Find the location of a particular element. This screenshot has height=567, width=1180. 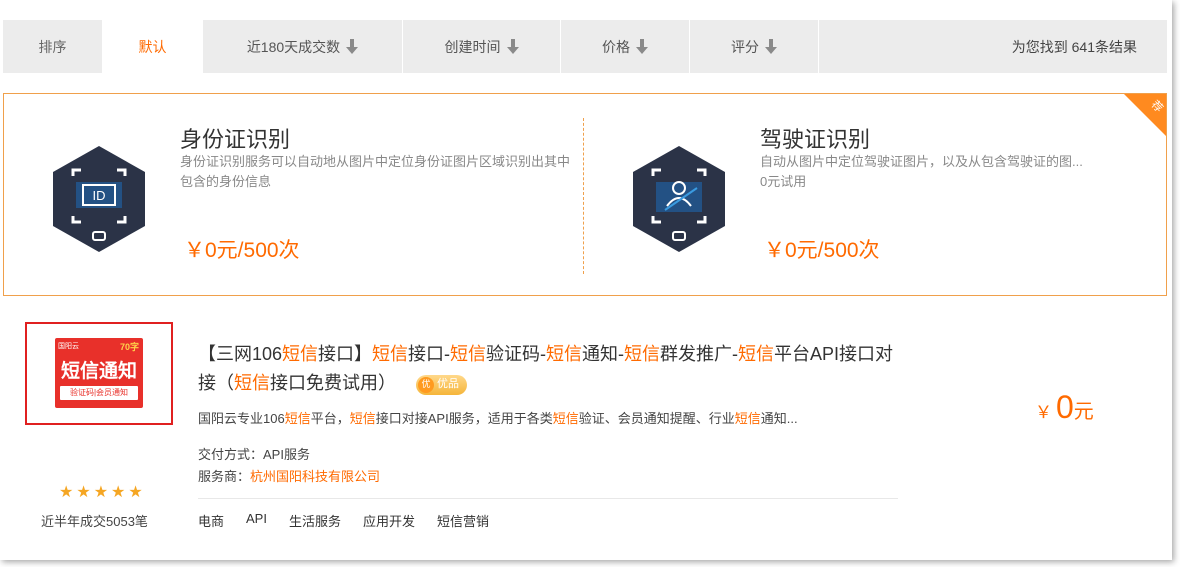

driver-license-icon is located at coordinates (679, 199).